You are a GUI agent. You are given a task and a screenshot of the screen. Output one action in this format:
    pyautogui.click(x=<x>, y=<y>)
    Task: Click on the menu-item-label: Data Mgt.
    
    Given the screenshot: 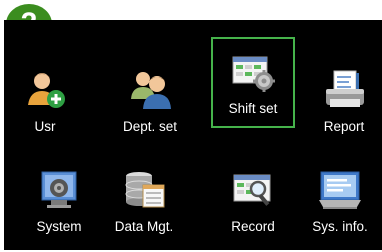 What is the action you would take?
    pyautogui.click(x=144, y=226)
    